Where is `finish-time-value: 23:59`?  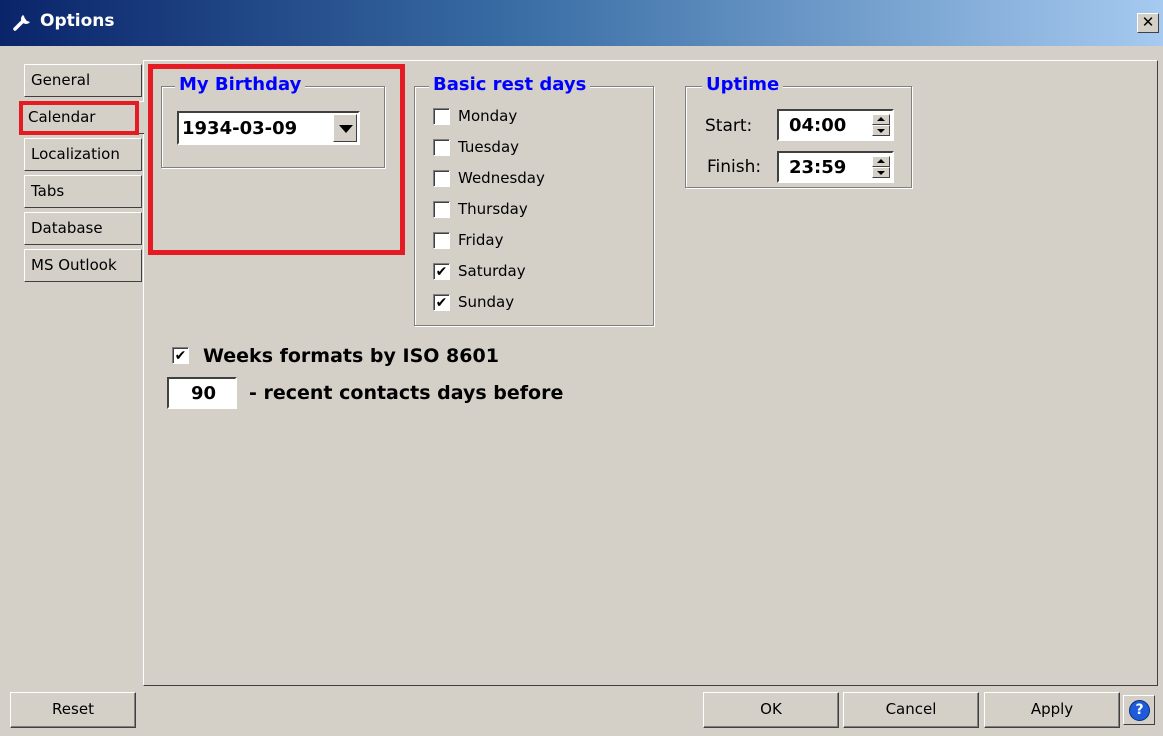
finish-time-value: 23:59 is located at coordinates (818, 167).